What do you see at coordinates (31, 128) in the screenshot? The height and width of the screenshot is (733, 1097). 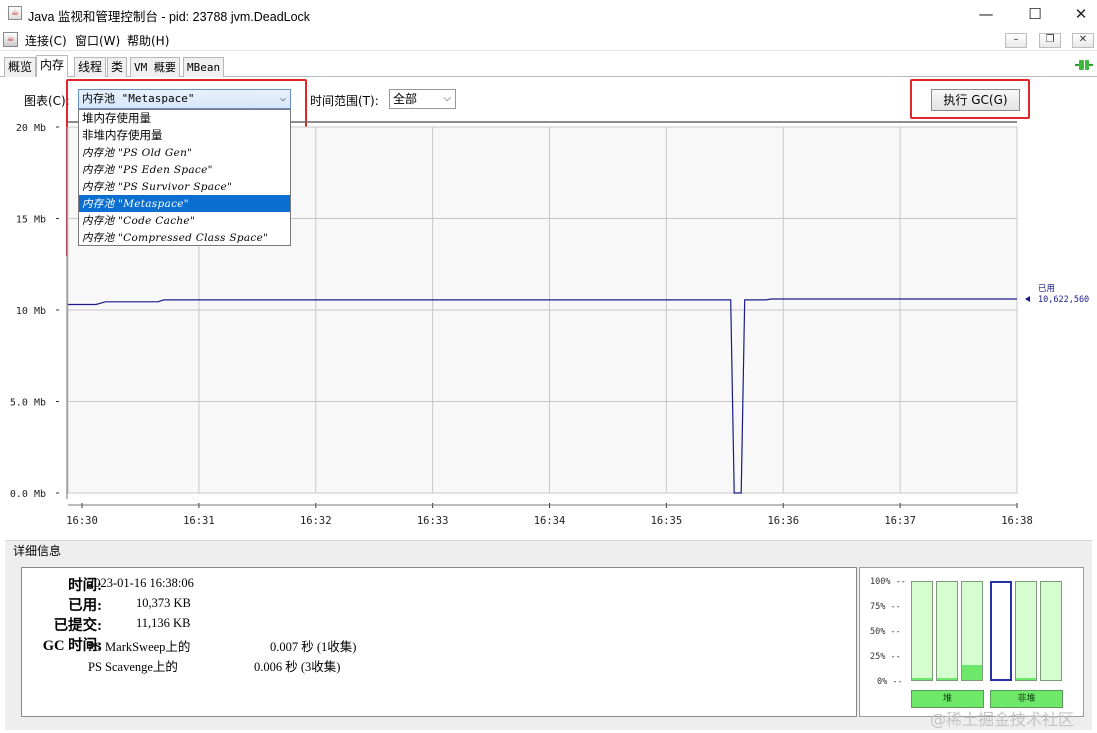 I see `y-tick-label: 20 Mb` at bounding box center [31, 128].